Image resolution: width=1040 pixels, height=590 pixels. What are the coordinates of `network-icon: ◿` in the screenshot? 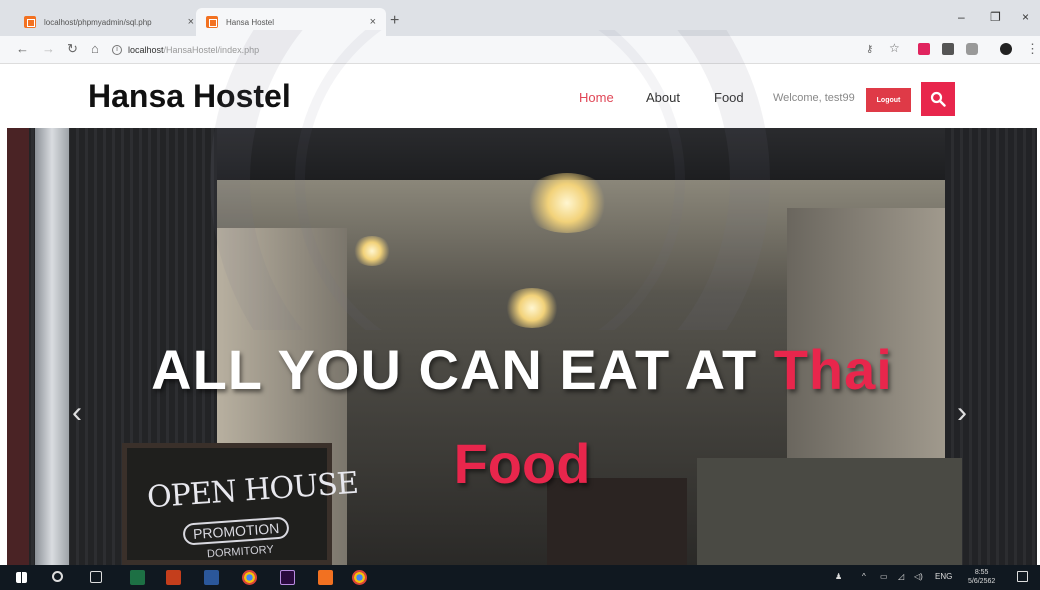 It's located at (901, 576).